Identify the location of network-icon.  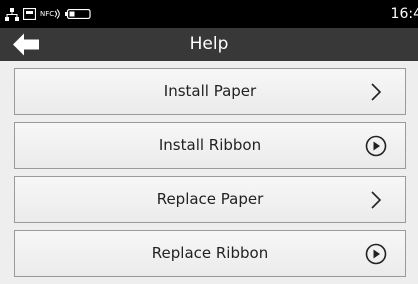
(12, 14).